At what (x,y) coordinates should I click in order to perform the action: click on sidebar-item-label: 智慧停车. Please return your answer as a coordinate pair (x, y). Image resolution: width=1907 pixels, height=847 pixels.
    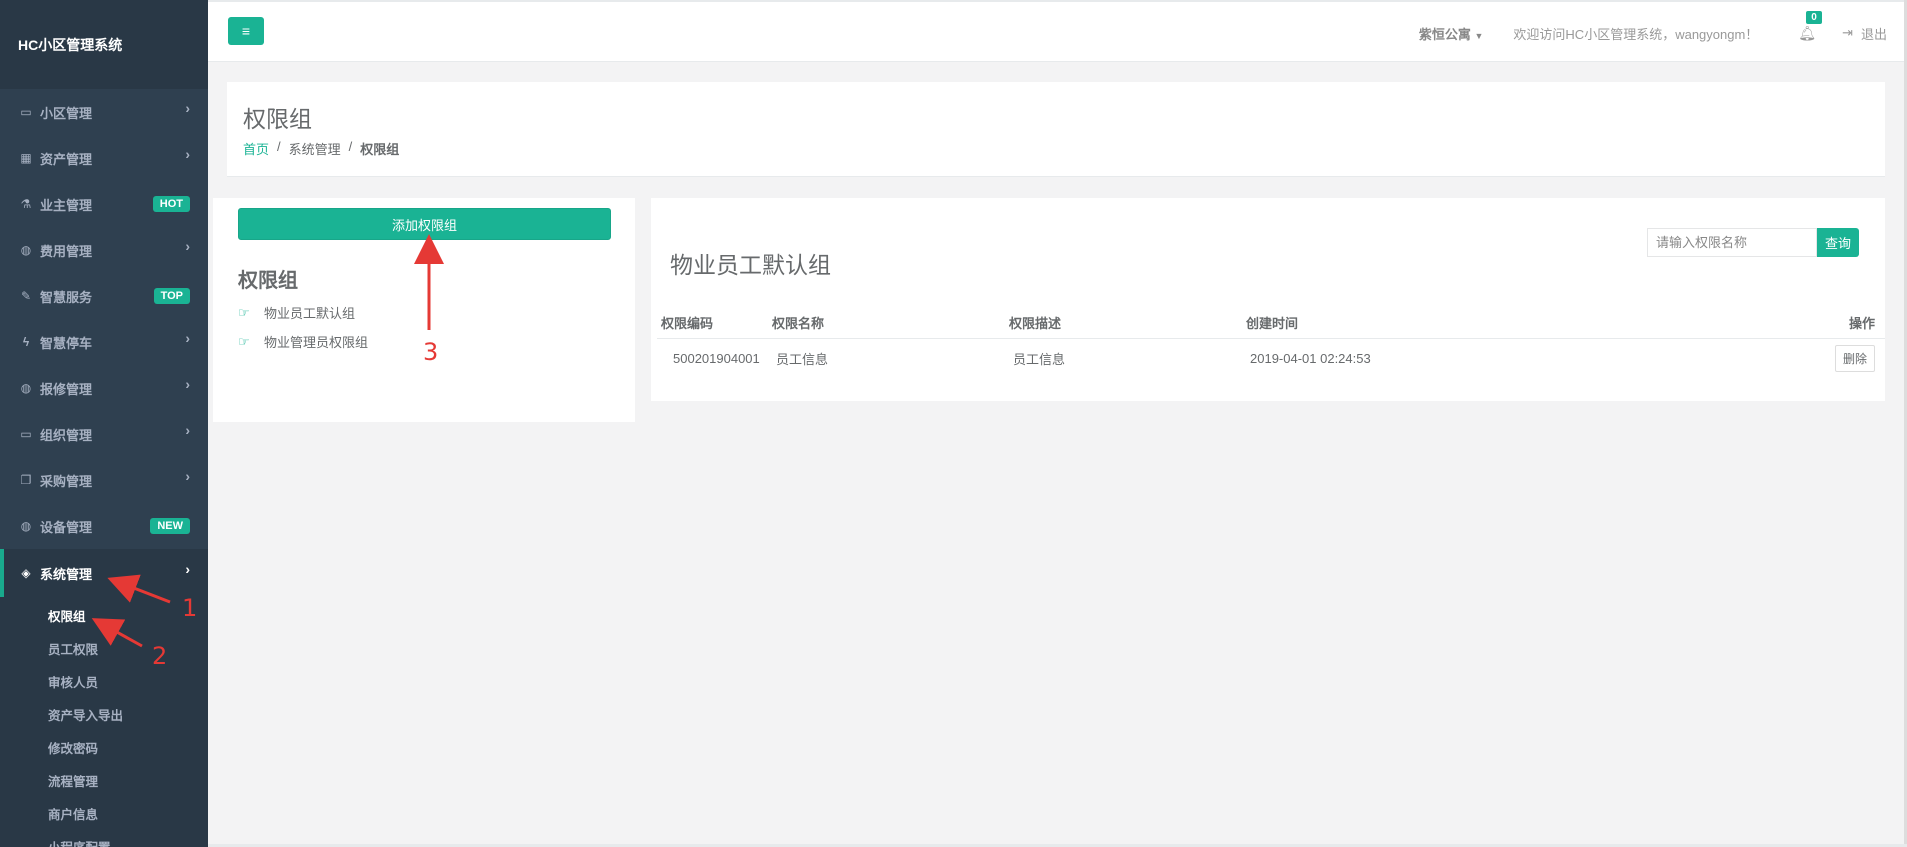
    Looking at the image, I should click on (66, 343).